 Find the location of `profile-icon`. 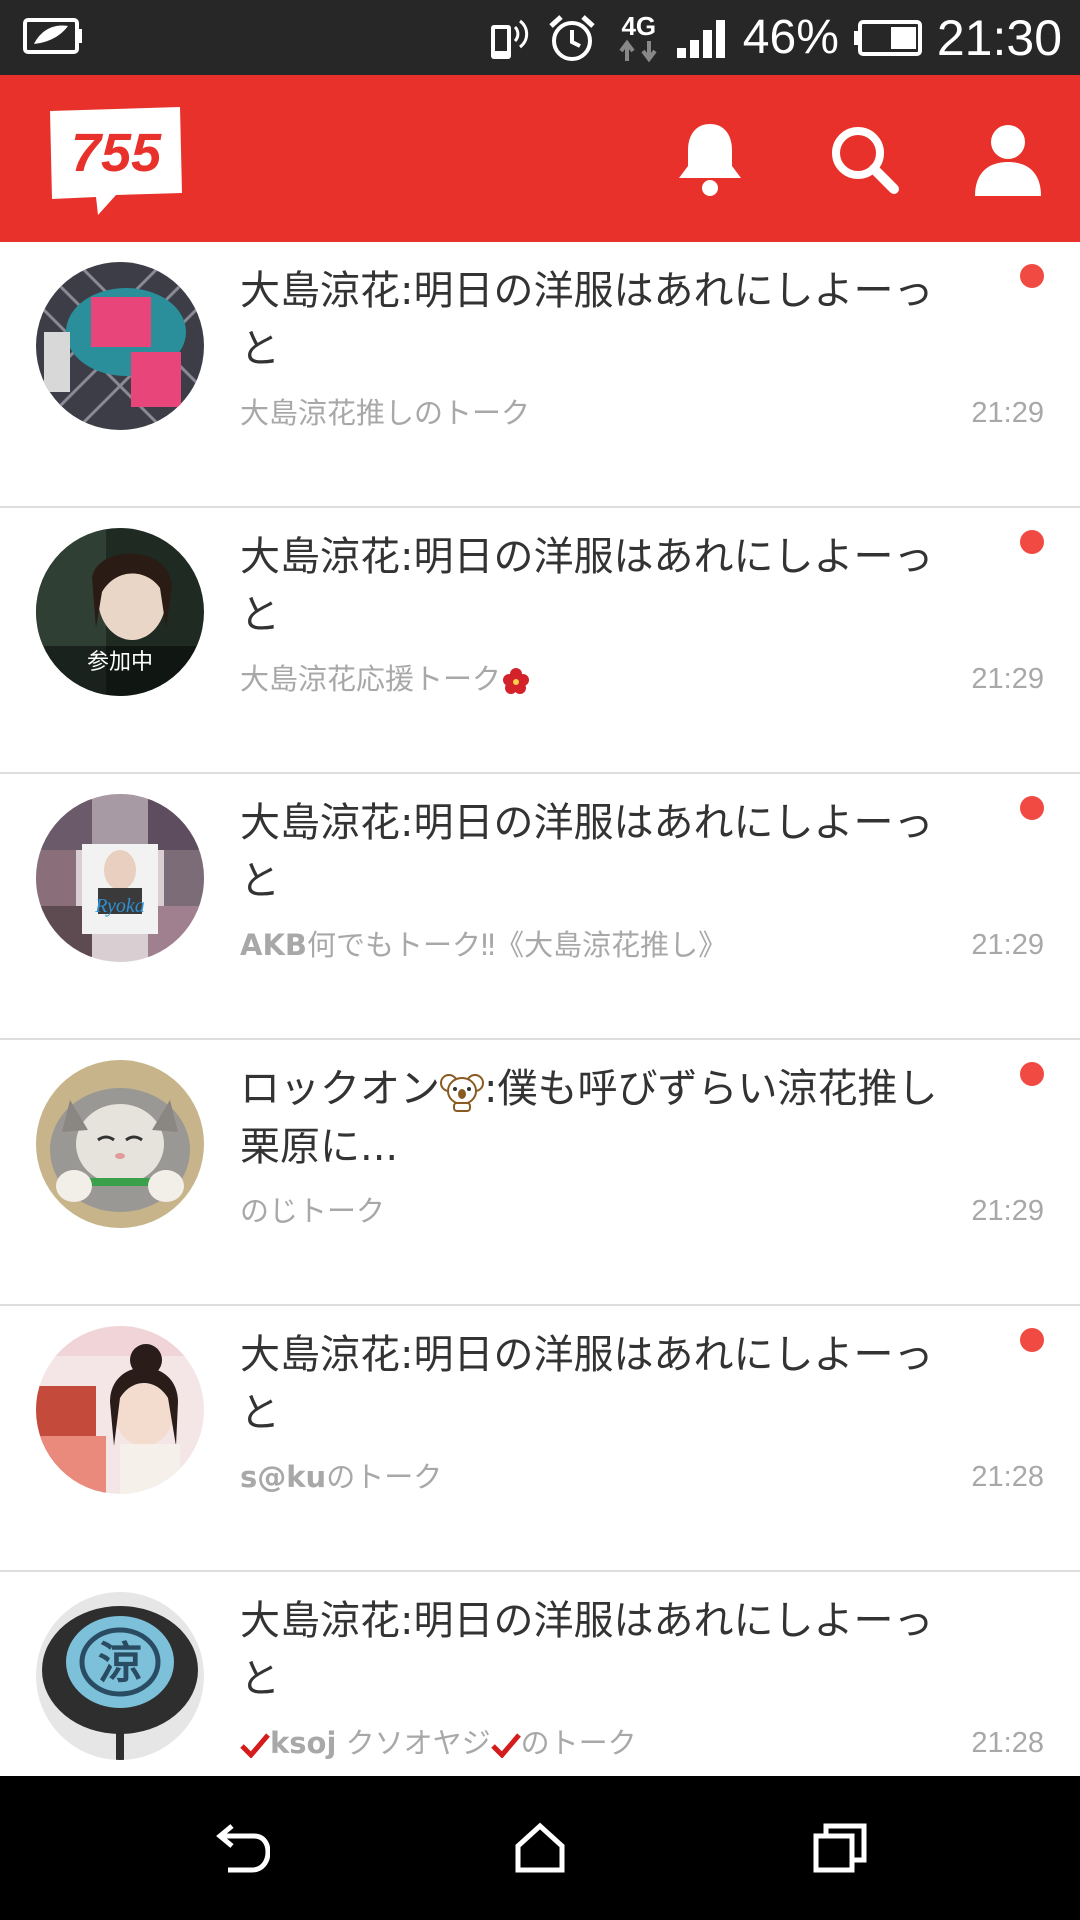

profile-icon is located at coordinates (1008, 160).